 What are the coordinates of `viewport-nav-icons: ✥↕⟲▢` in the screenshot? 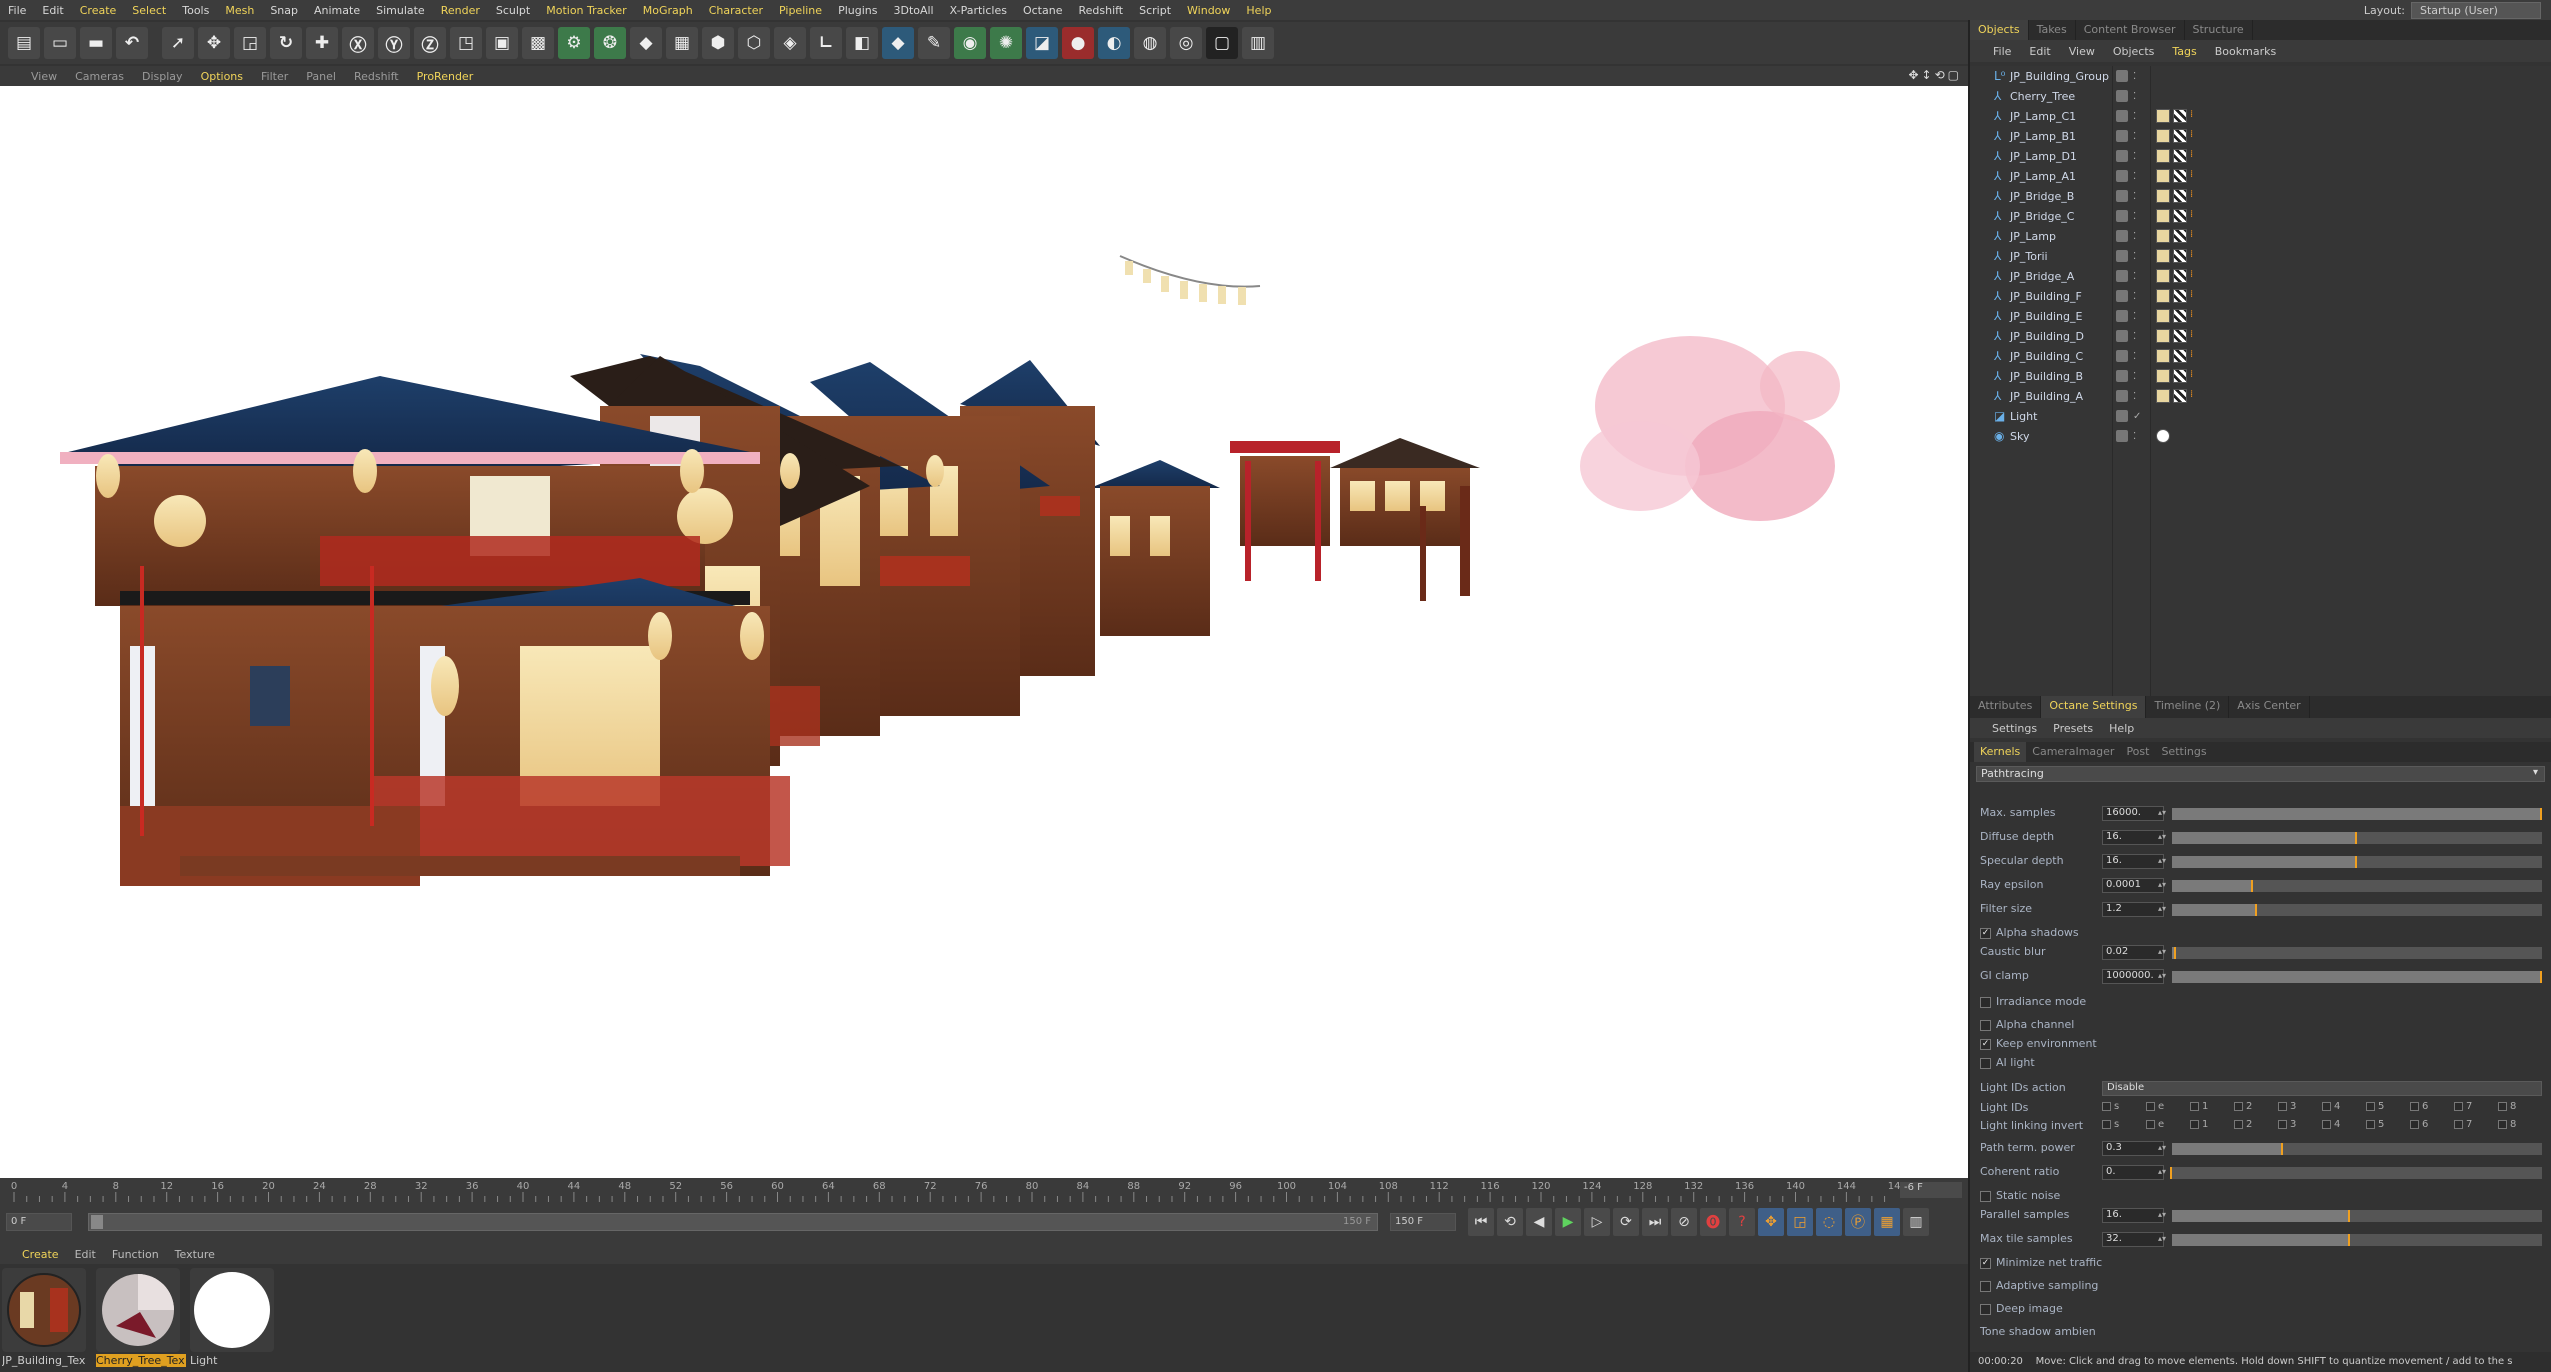 It's located at (1935, 75).